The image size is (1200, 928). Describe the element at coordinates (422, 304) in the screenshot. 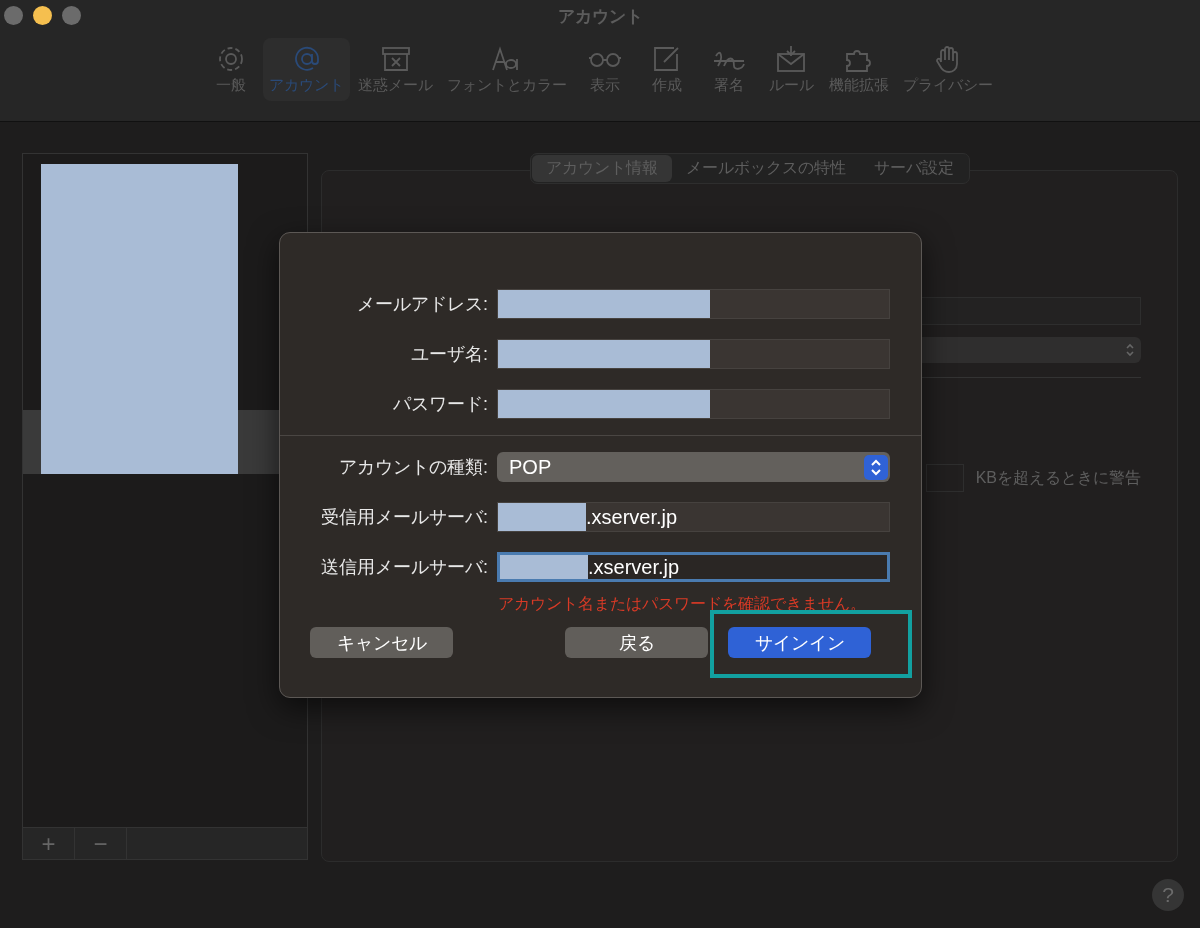

I see `field-label: メールアドレス:` at that location.